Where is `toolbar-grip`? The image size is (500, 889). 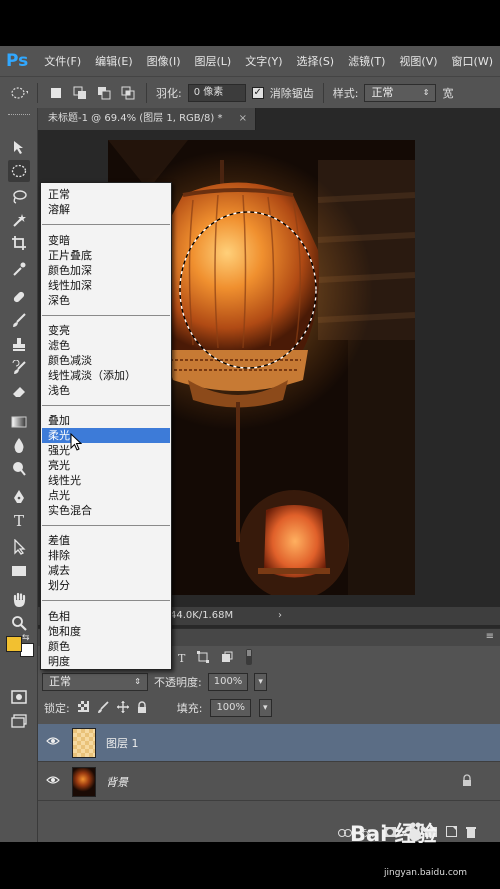
toolbar-grip is located at coordinates (19, 115).